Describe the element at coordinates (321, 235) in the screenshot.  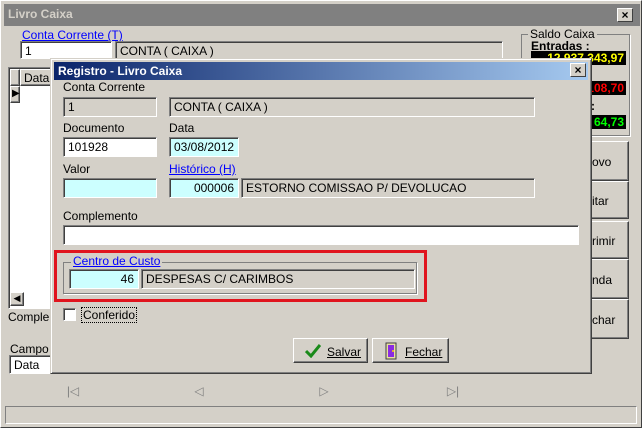
I see `complemento-input` at that location.